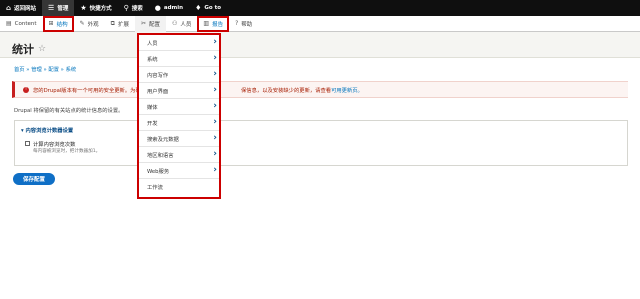 The height and width of the screenshot is (299, 640). What do you see at coordinates (237, 23) in the screenshot?
I see `help-icon: ?` at bounding box center [237, 23].